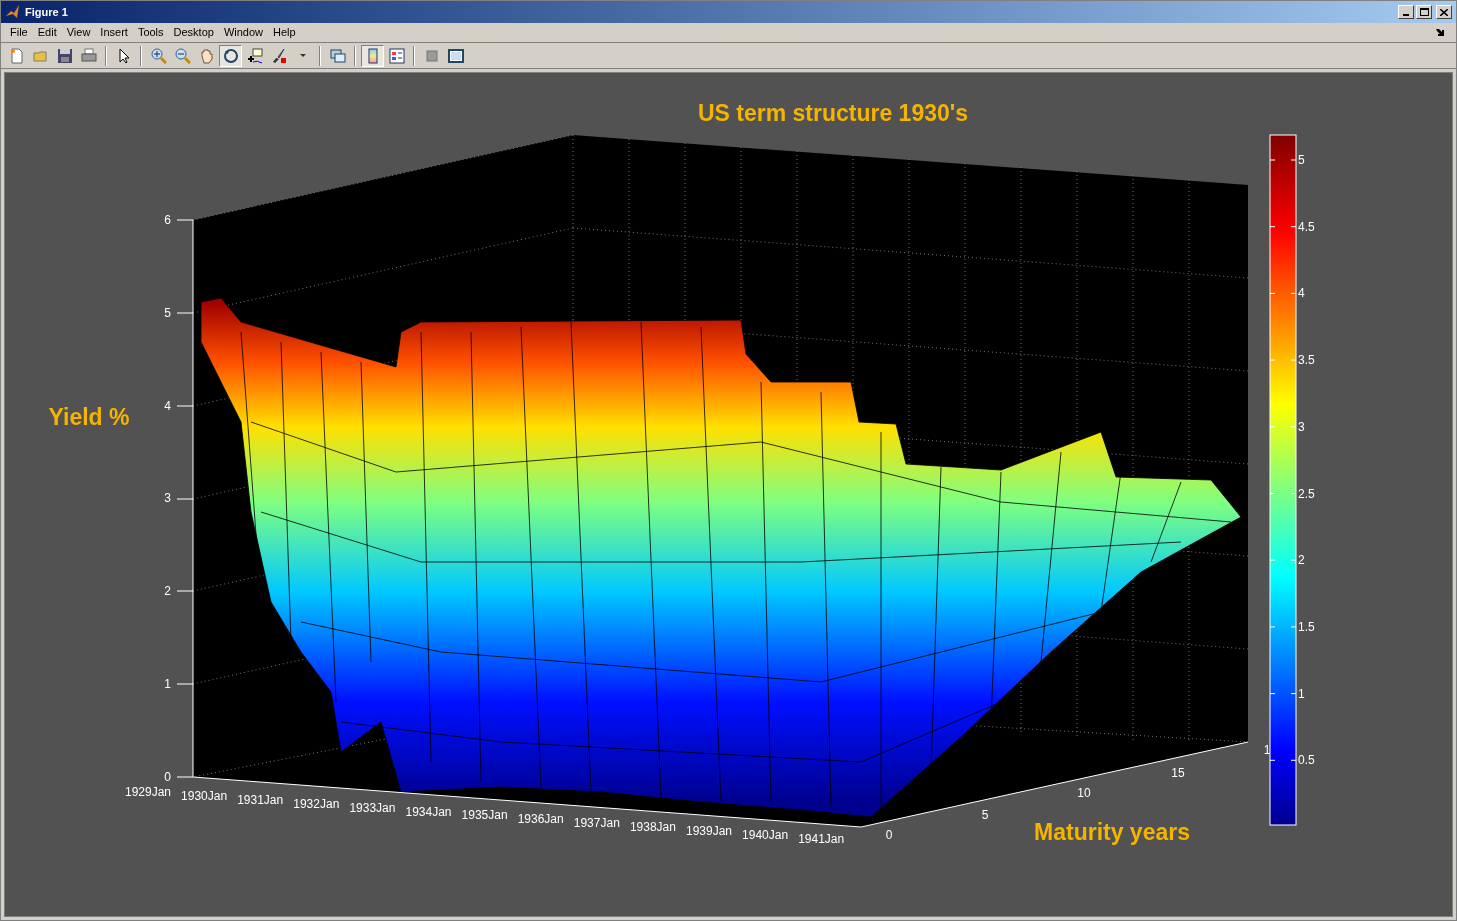 The image size is (1457, 921). Describe the element at coordinates (652, 827) in the screenshot. I see `tick-label: 1938Jan` at that location.